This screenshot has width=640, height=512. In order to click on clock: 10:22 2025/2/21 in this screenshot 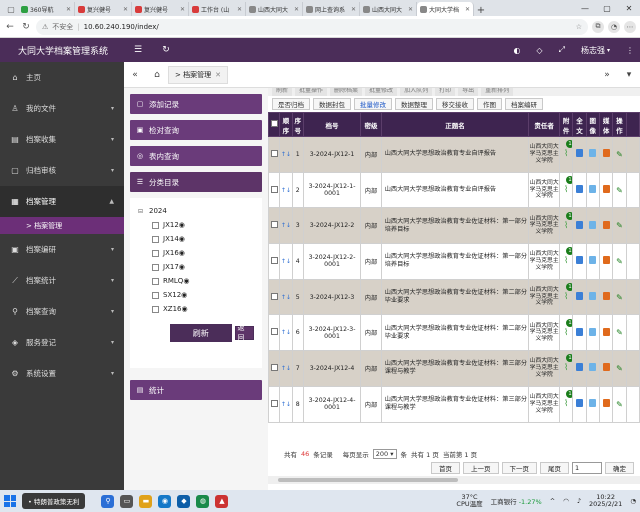, I will do `click(605, 501)`.